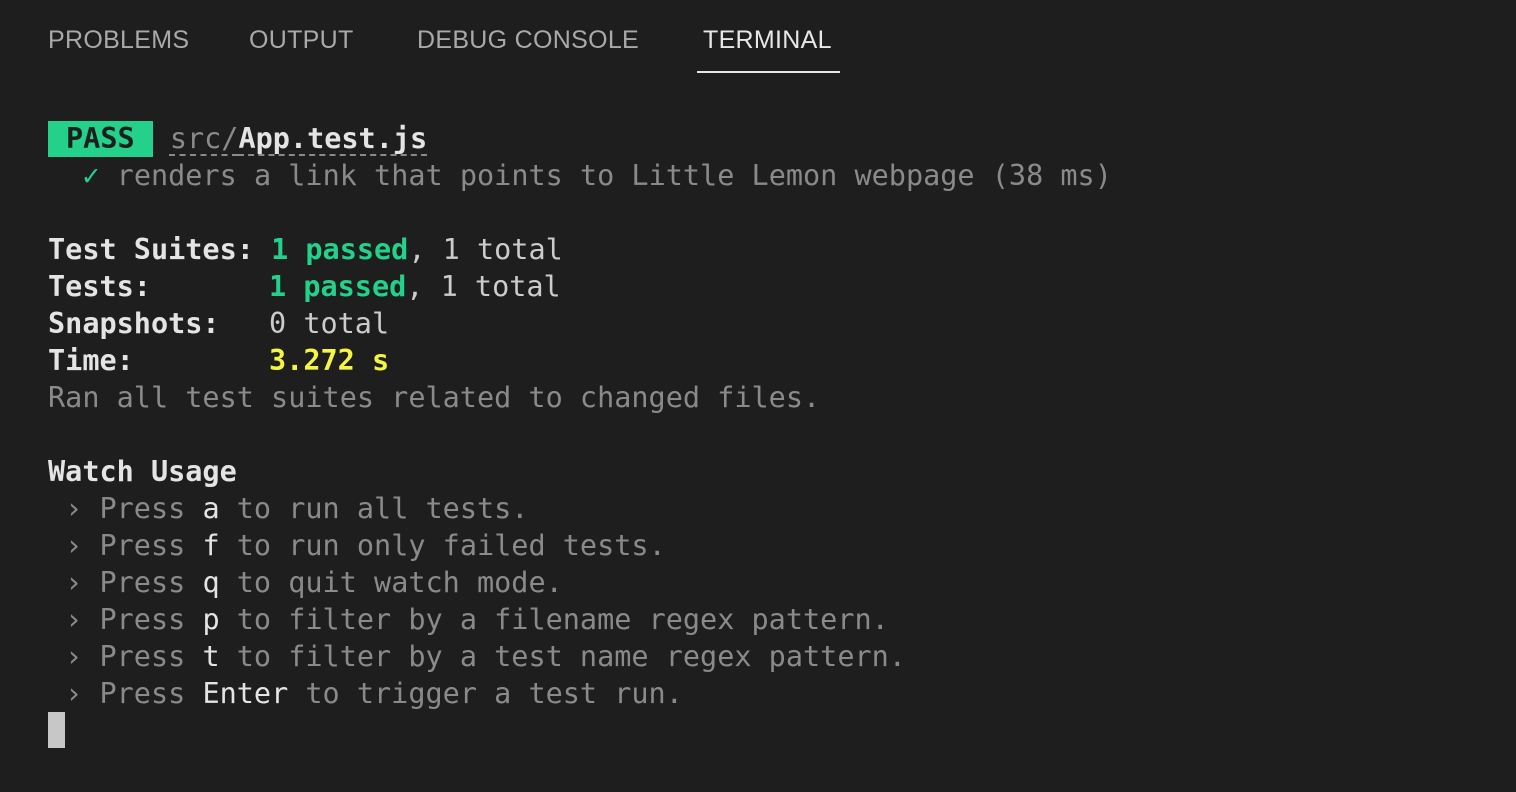 This screenshot has width=1516, height=792. I want to click on watch-item-f: › Press f to run only failed tests., so click(357, 545).